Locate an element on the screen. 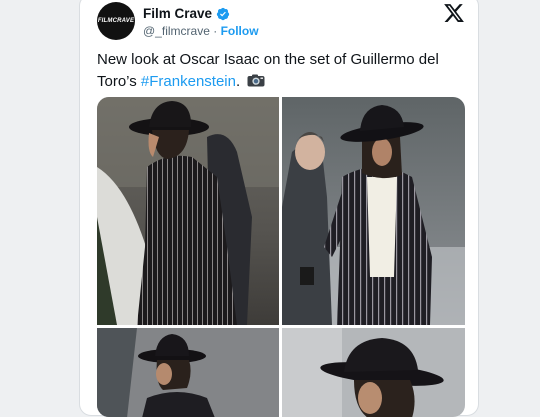 Image resolution: width=540 pixels, height=417 pixels. avatar: FILMCRAVE is located at coordinates (116, 21).